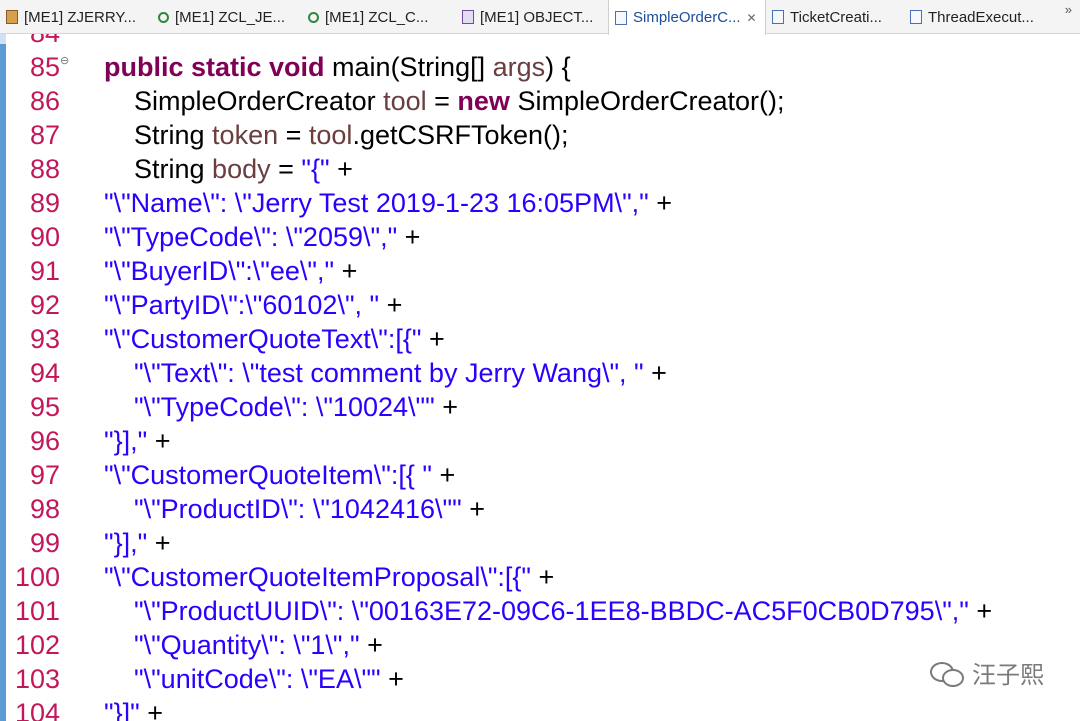 This screenshot has height=721, width=1080. What do you see at coordinates (313, 17) in the screenshot?
I see `abap-class-icon` at bounding box center [313, 17].